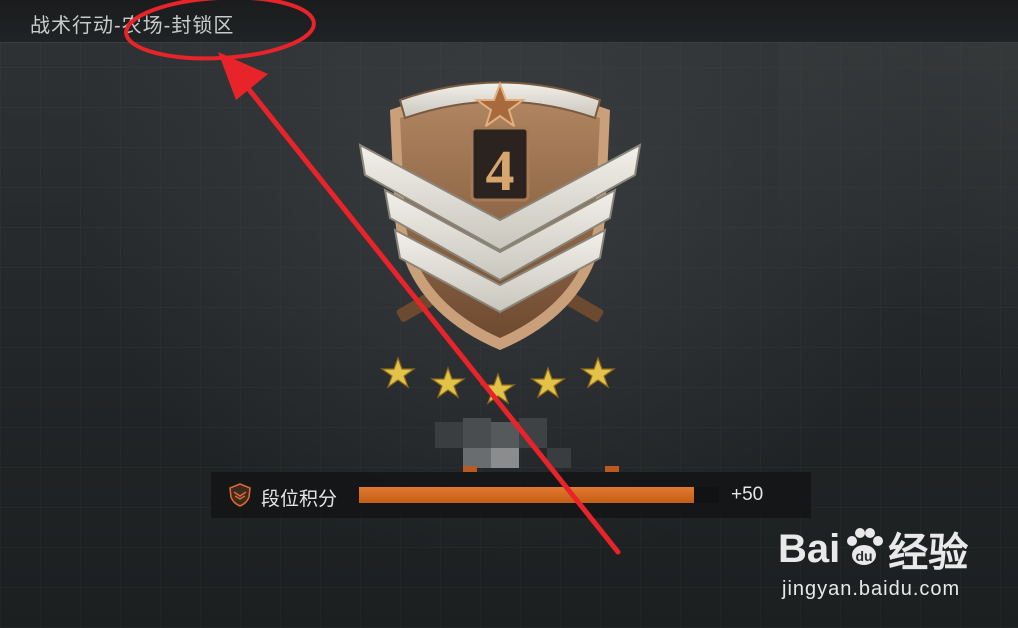  I want to click on watermark-brand-left: Bai, so click(809, 548).